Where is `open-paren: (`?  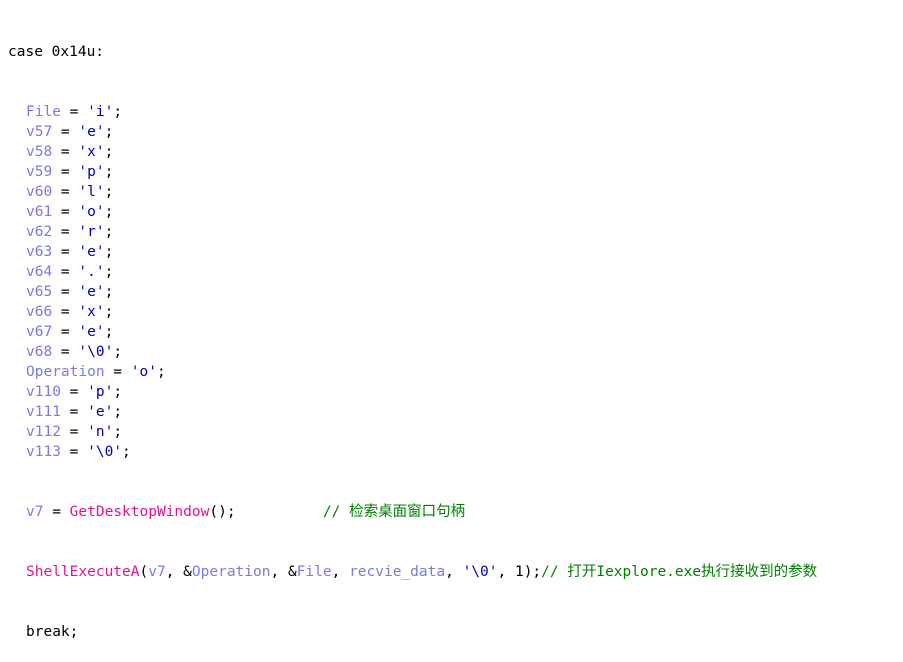 open-paren: ( is located at coordinates (144, 572).